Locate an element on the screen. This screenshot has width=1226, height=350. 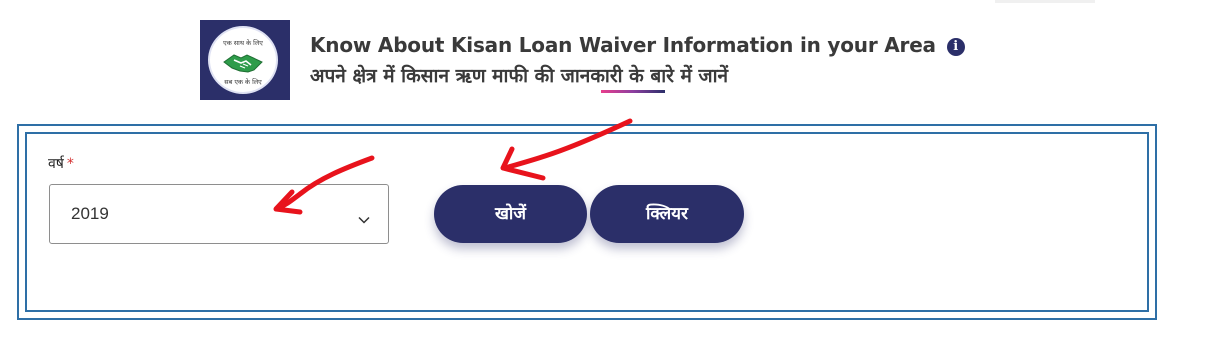
chevron-down-icon is located at coordinates (364, 218).